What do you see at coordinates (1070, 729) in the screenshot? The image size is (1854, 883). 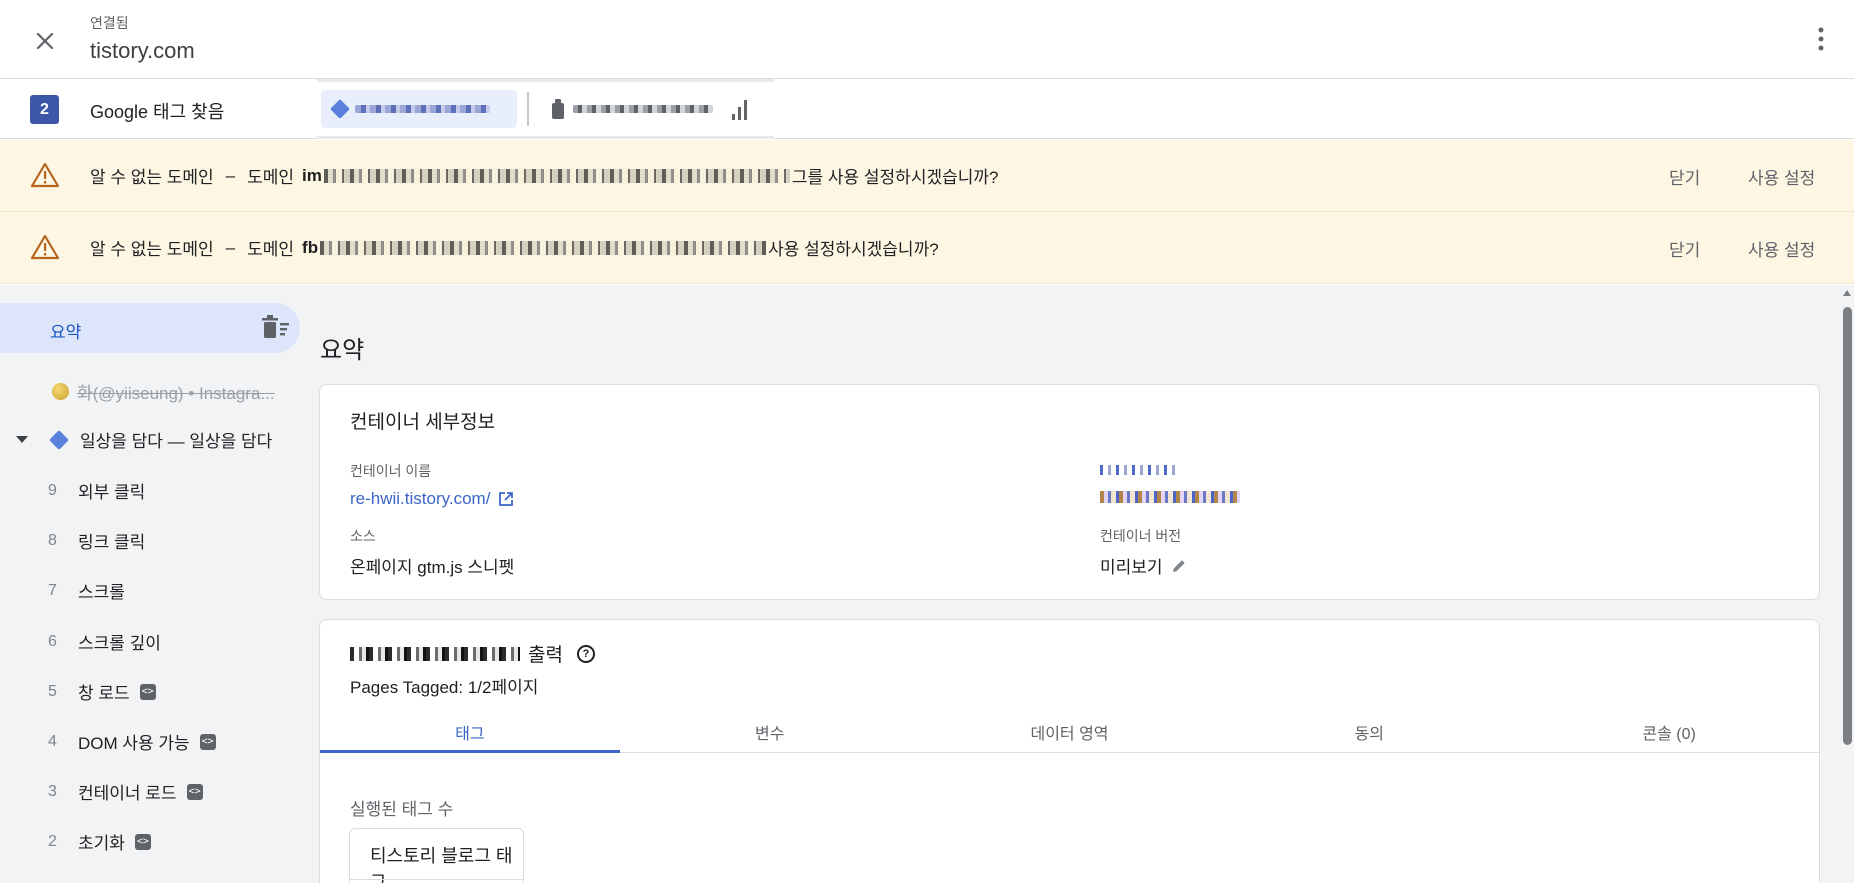 I see `tab-data-layer: 데이터 영역` at bounding box center [1070, 729].